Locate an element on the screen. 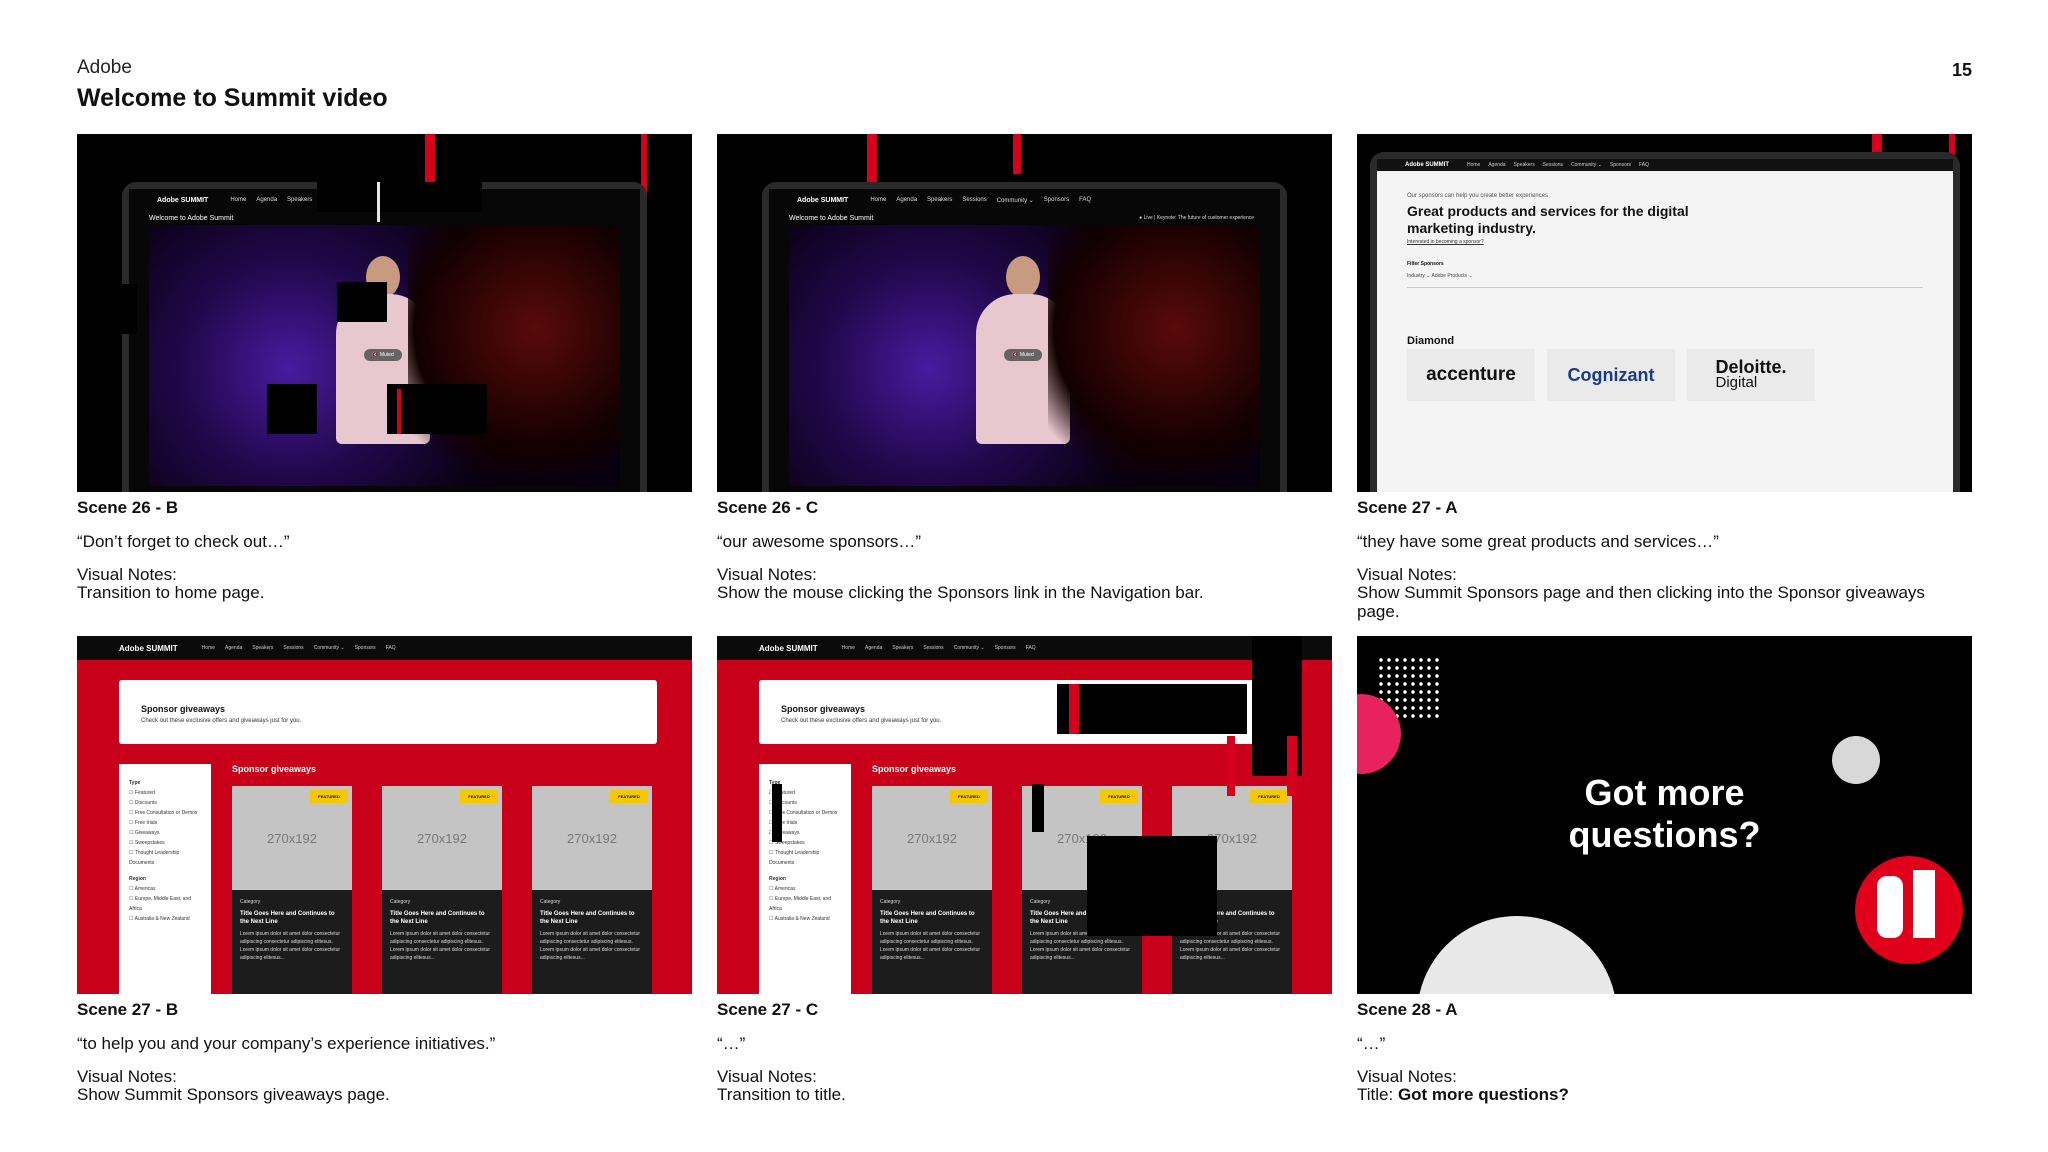  title-frame: Got more questions? is located at coordinates (1664, 815).